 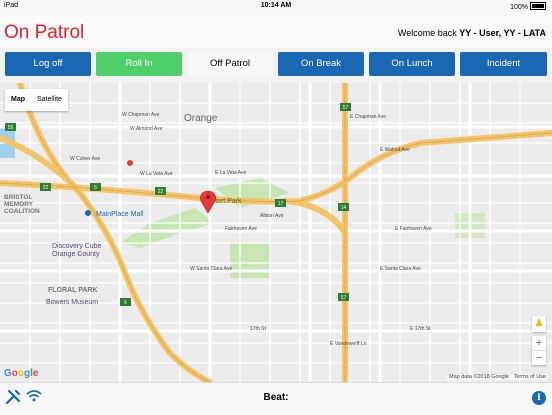 I want to click on incident-button: Incident, so click(x=503, y=64).